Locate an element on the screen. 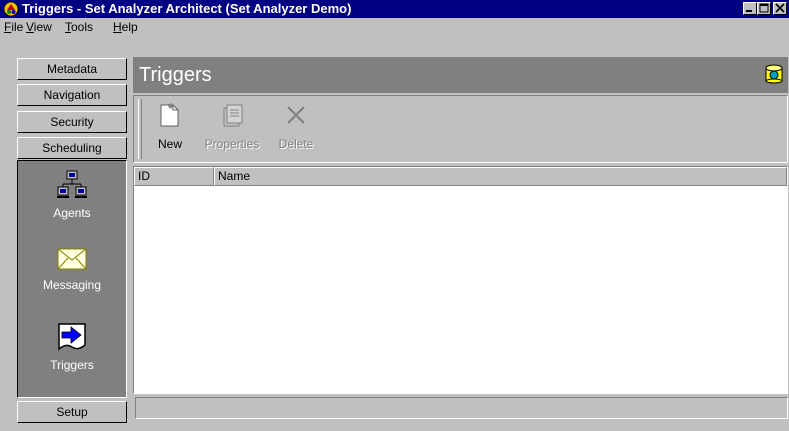  toolbar: New Properties Delete is located at coordinates (460, 129).